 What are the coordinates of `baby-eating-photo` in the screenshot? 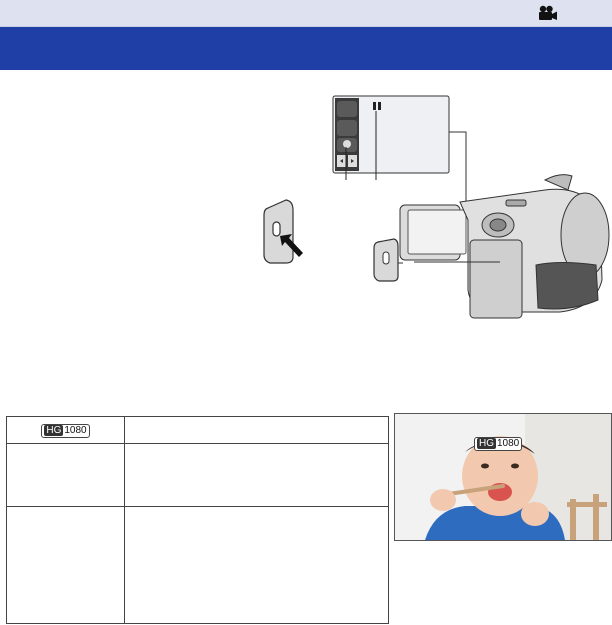 It's located at (503, 477).